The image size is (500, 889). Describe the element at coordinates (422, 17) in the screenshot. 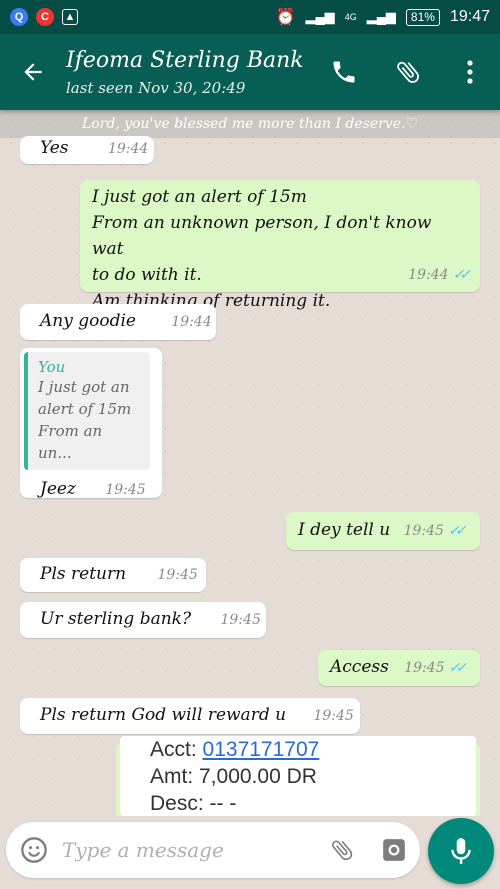

I see `battery-indicator: 81%` at that location.